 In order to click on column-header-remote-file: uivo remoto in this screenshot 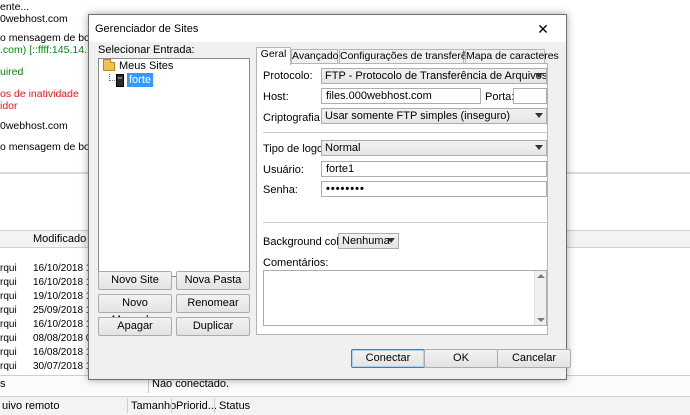, I will do `click(30, 406)`.